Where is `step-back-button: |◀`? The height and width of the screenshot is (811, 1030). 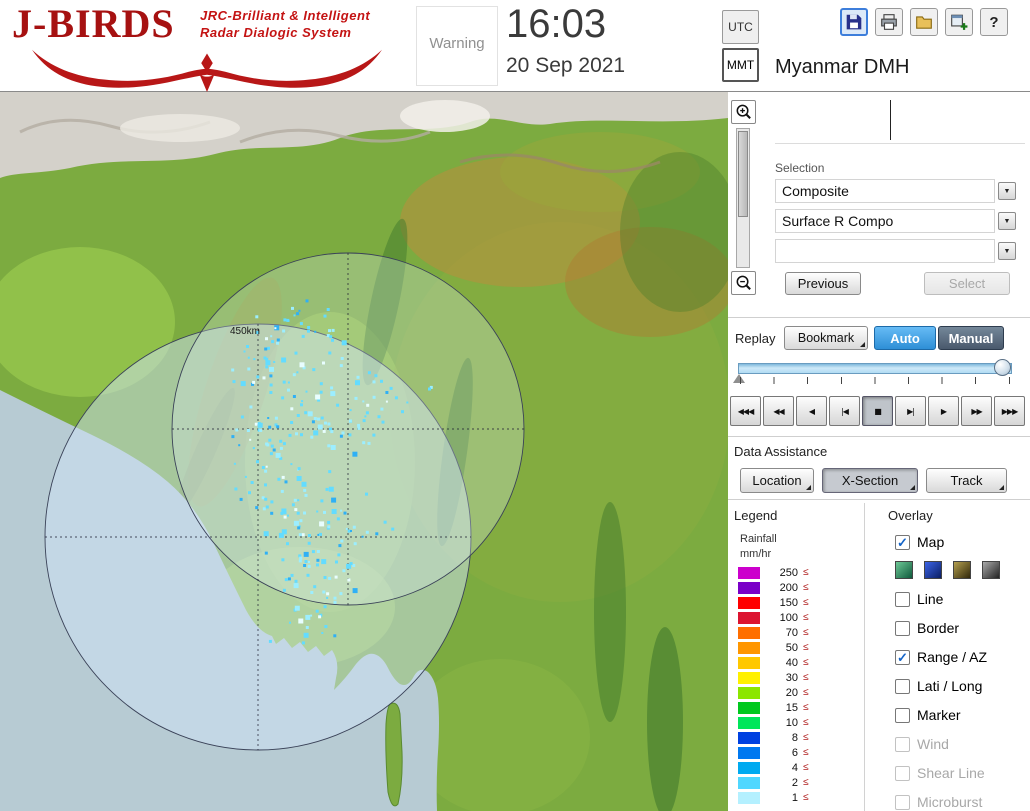 step-back-button: |◀ is located at coordinates (844, 411).